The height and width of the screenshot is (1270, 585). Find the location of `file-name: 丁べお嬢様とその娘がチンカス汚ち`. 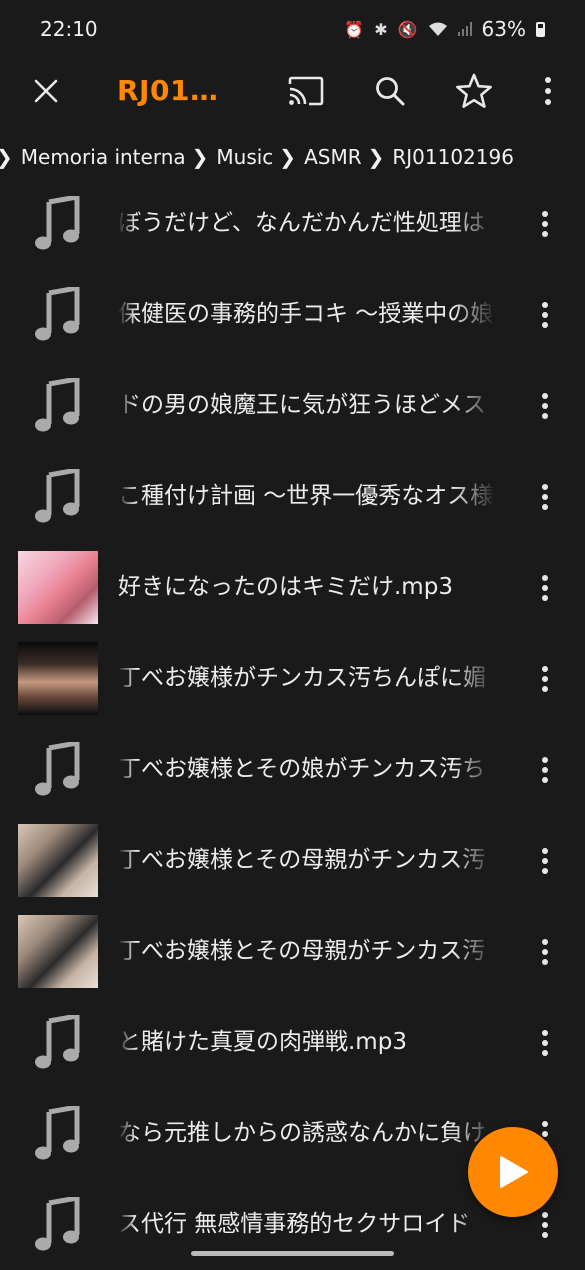

file-name: 丁べお嬢様とその娘がチンカス汚ち is located at coordinates (302, 769).